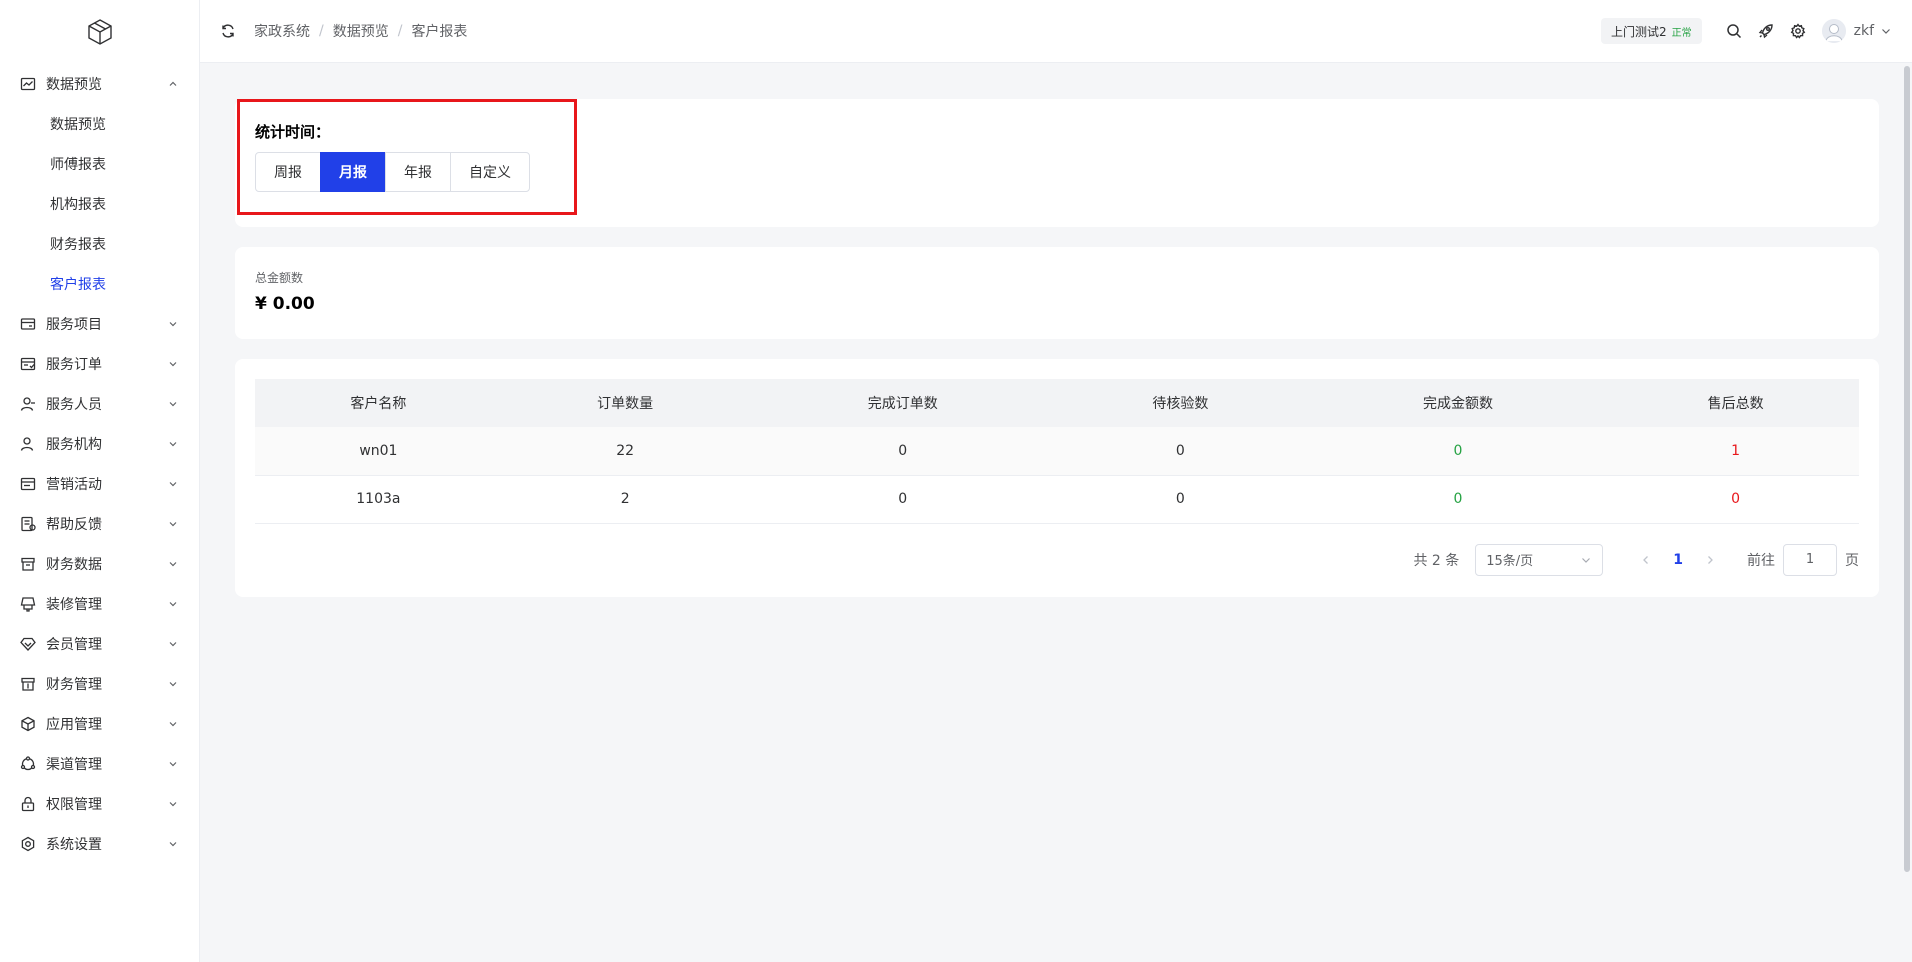 This screenshot has height=962, width=1912. I want to click on total-amount-label: 总金额数, so click(279, 278).